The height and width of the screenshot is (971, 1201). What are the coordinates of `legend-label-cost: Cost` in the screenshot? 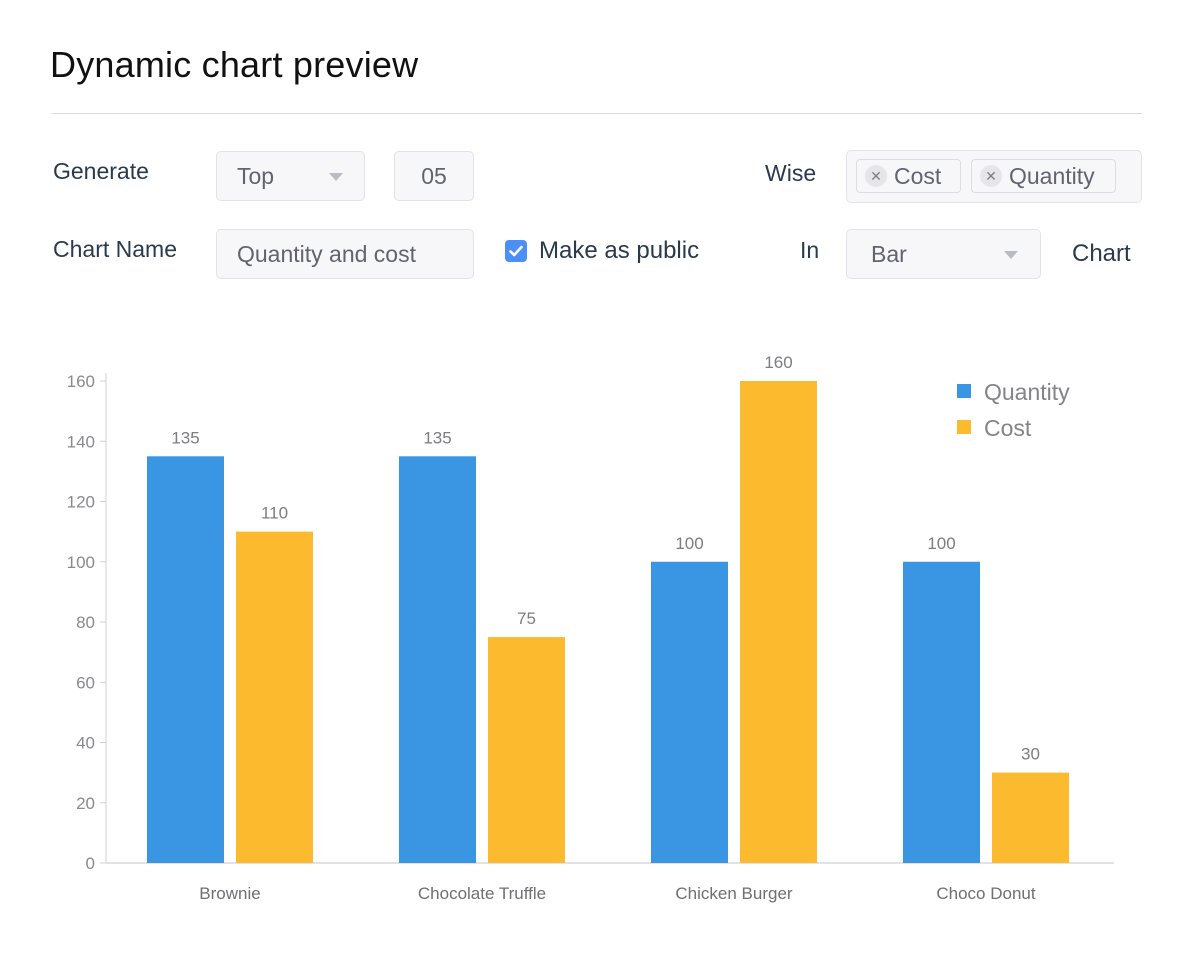 It's located at (1008, 428).